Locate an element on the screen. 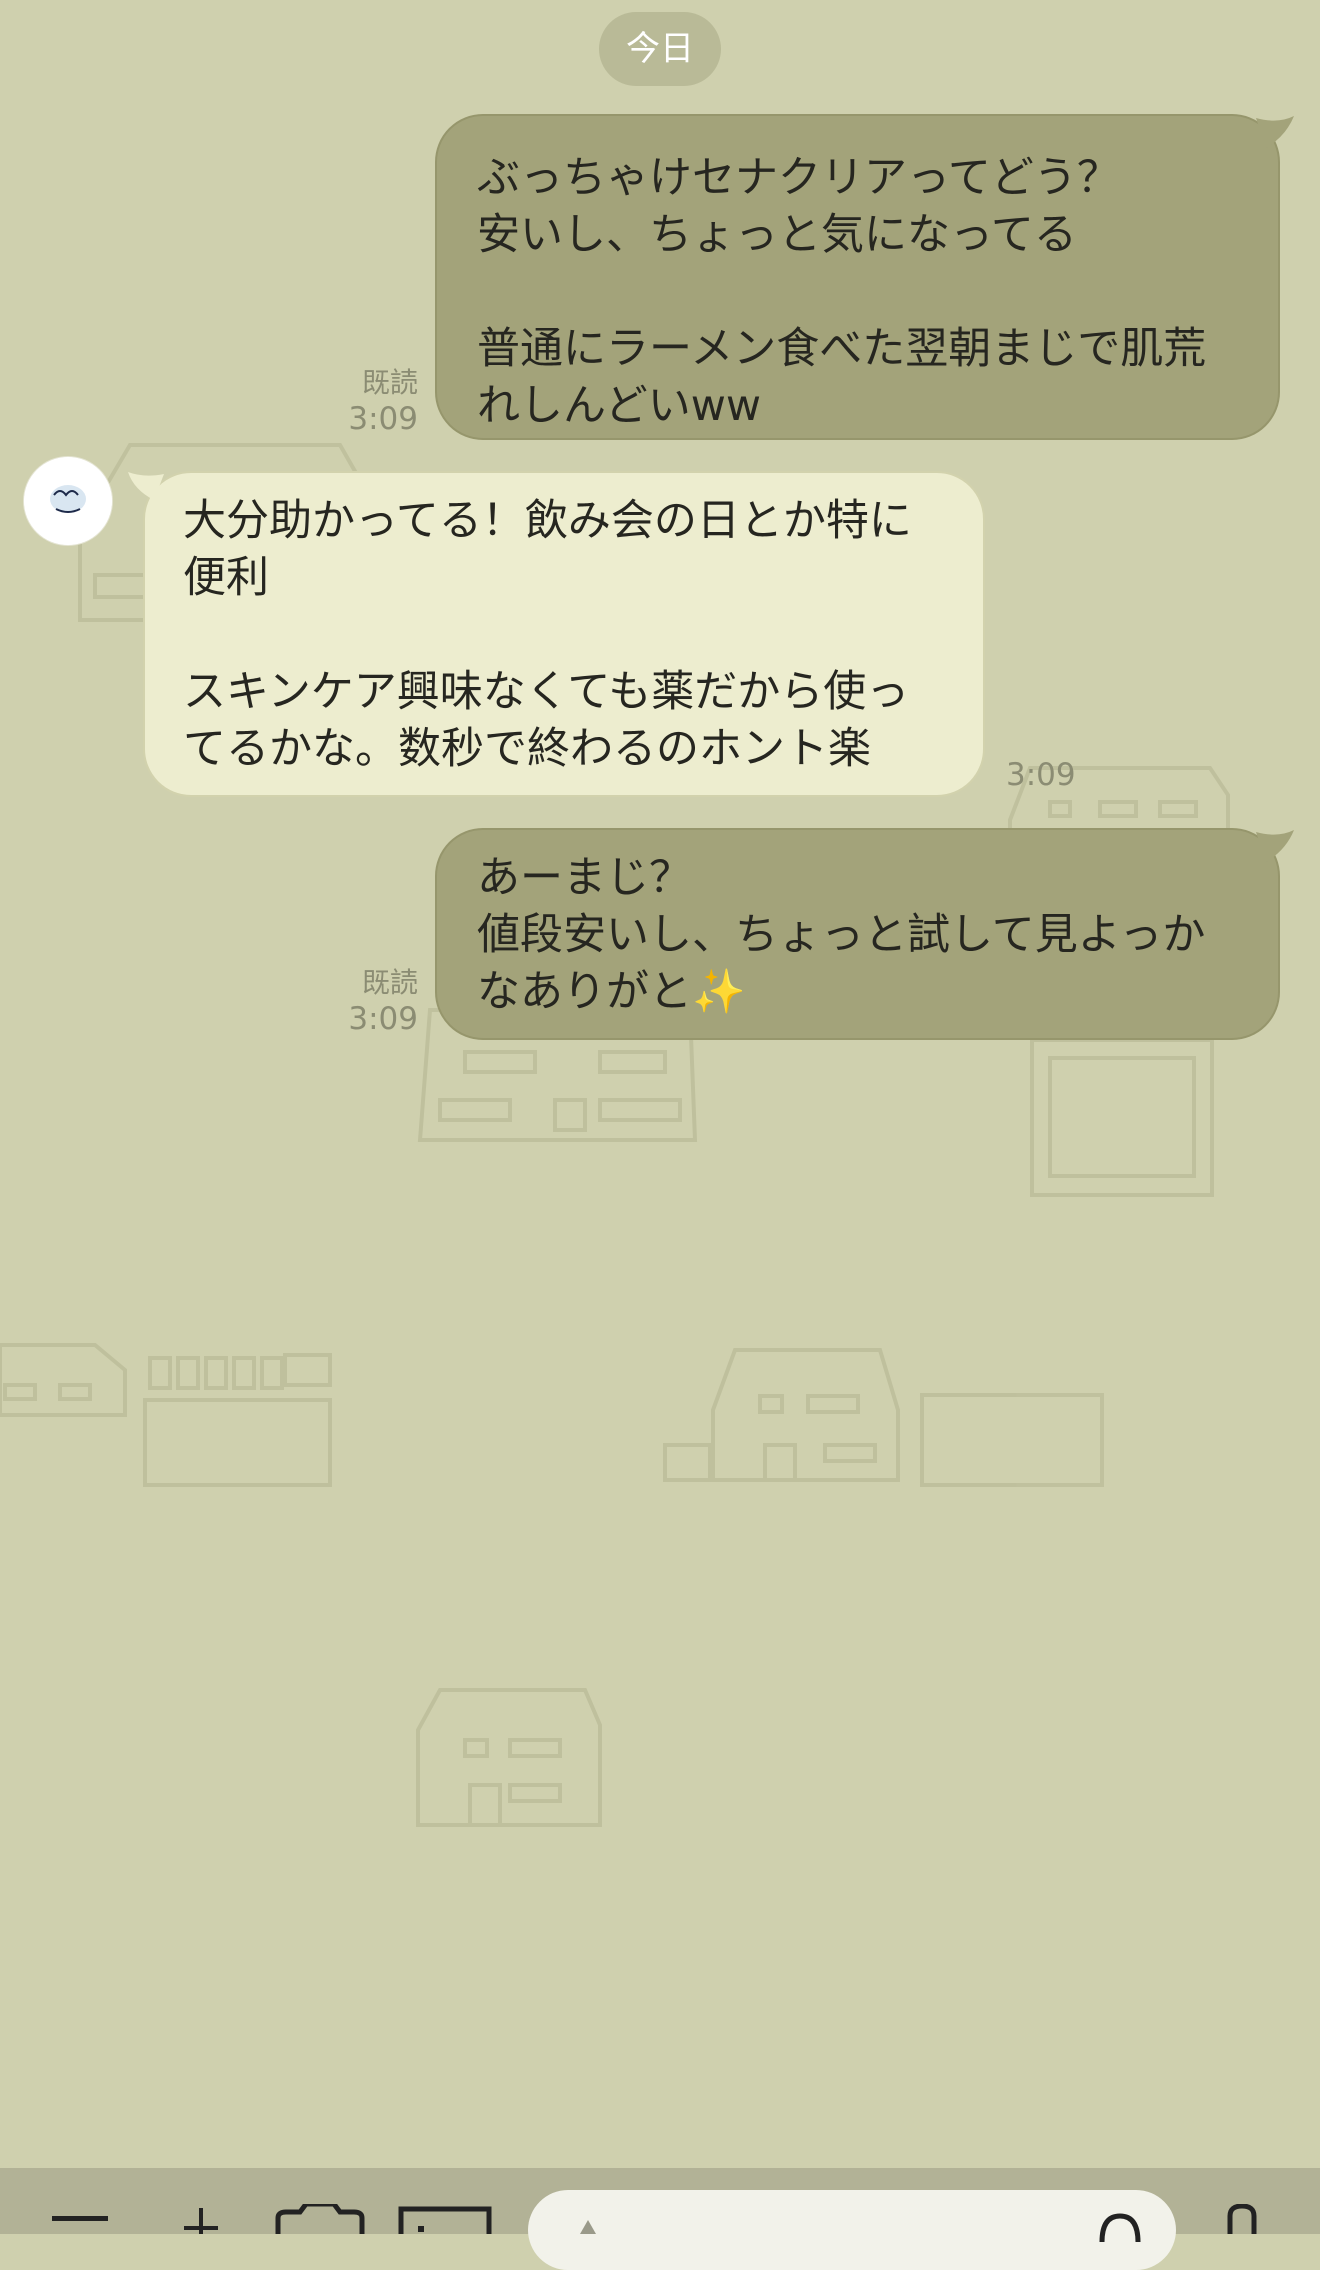 Image resolution: width=1320 pixels, height=2270 pixels. camera-icon is located at coordinates (320, 2219).